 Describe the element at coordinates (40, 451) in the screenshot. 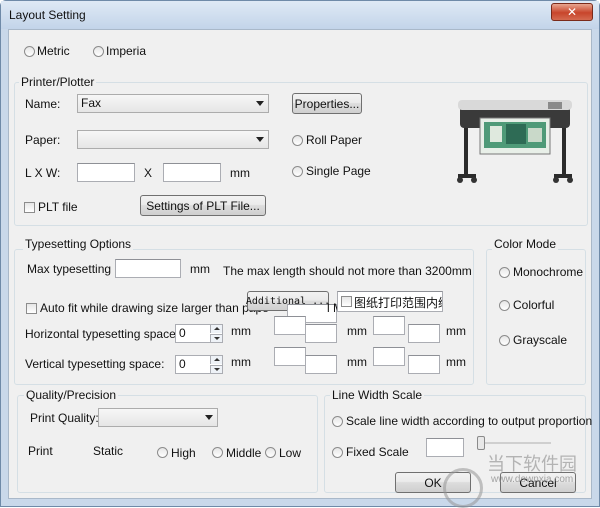

I see `print-label: Print` at that location.